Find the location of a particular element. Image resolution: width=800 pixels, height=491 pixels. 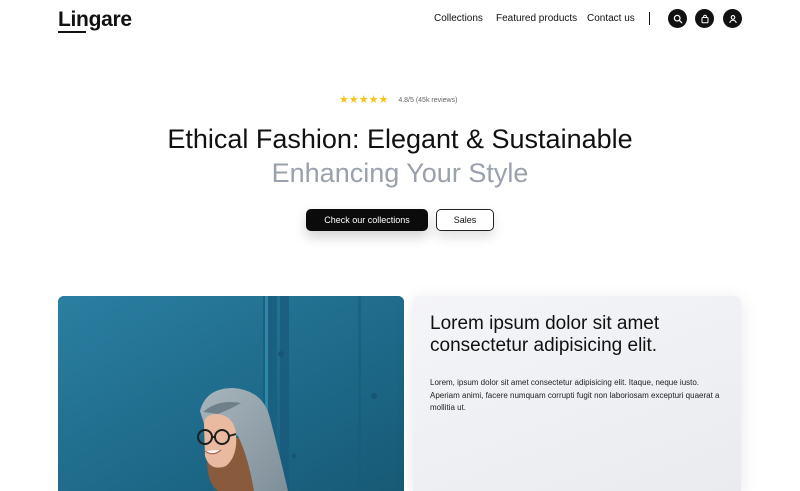

check-collections-button: Check our collections is located at coordinates (367, 220).